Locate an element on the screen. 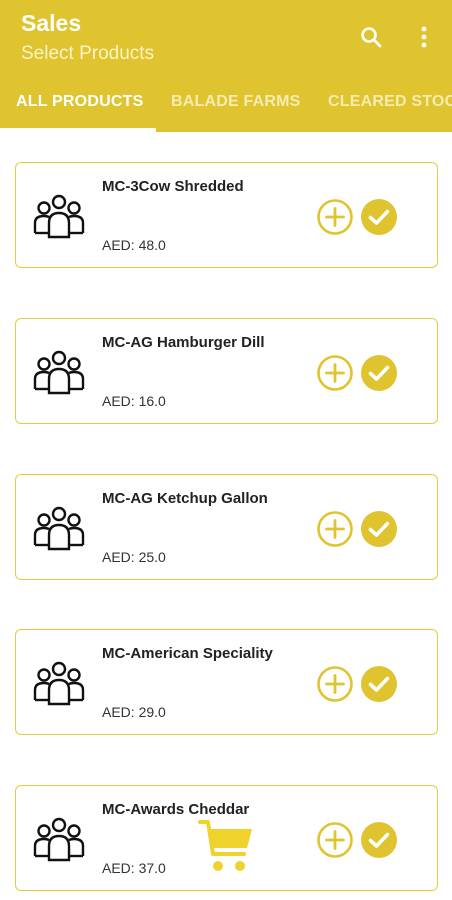  search-button is located at coordinates (371, 37).